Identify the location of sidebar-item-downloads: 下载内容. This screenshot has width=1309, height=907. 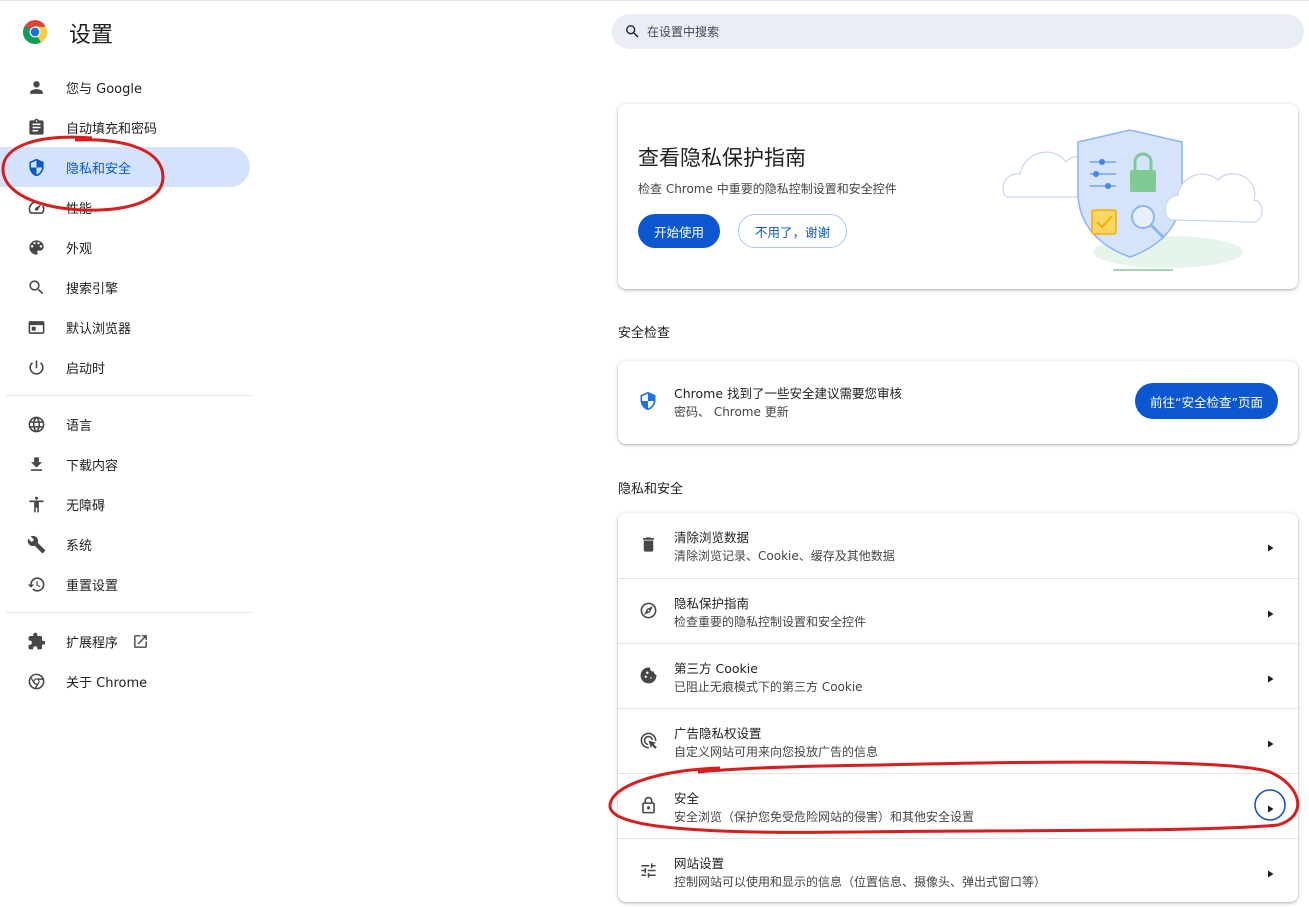
(126, 464).